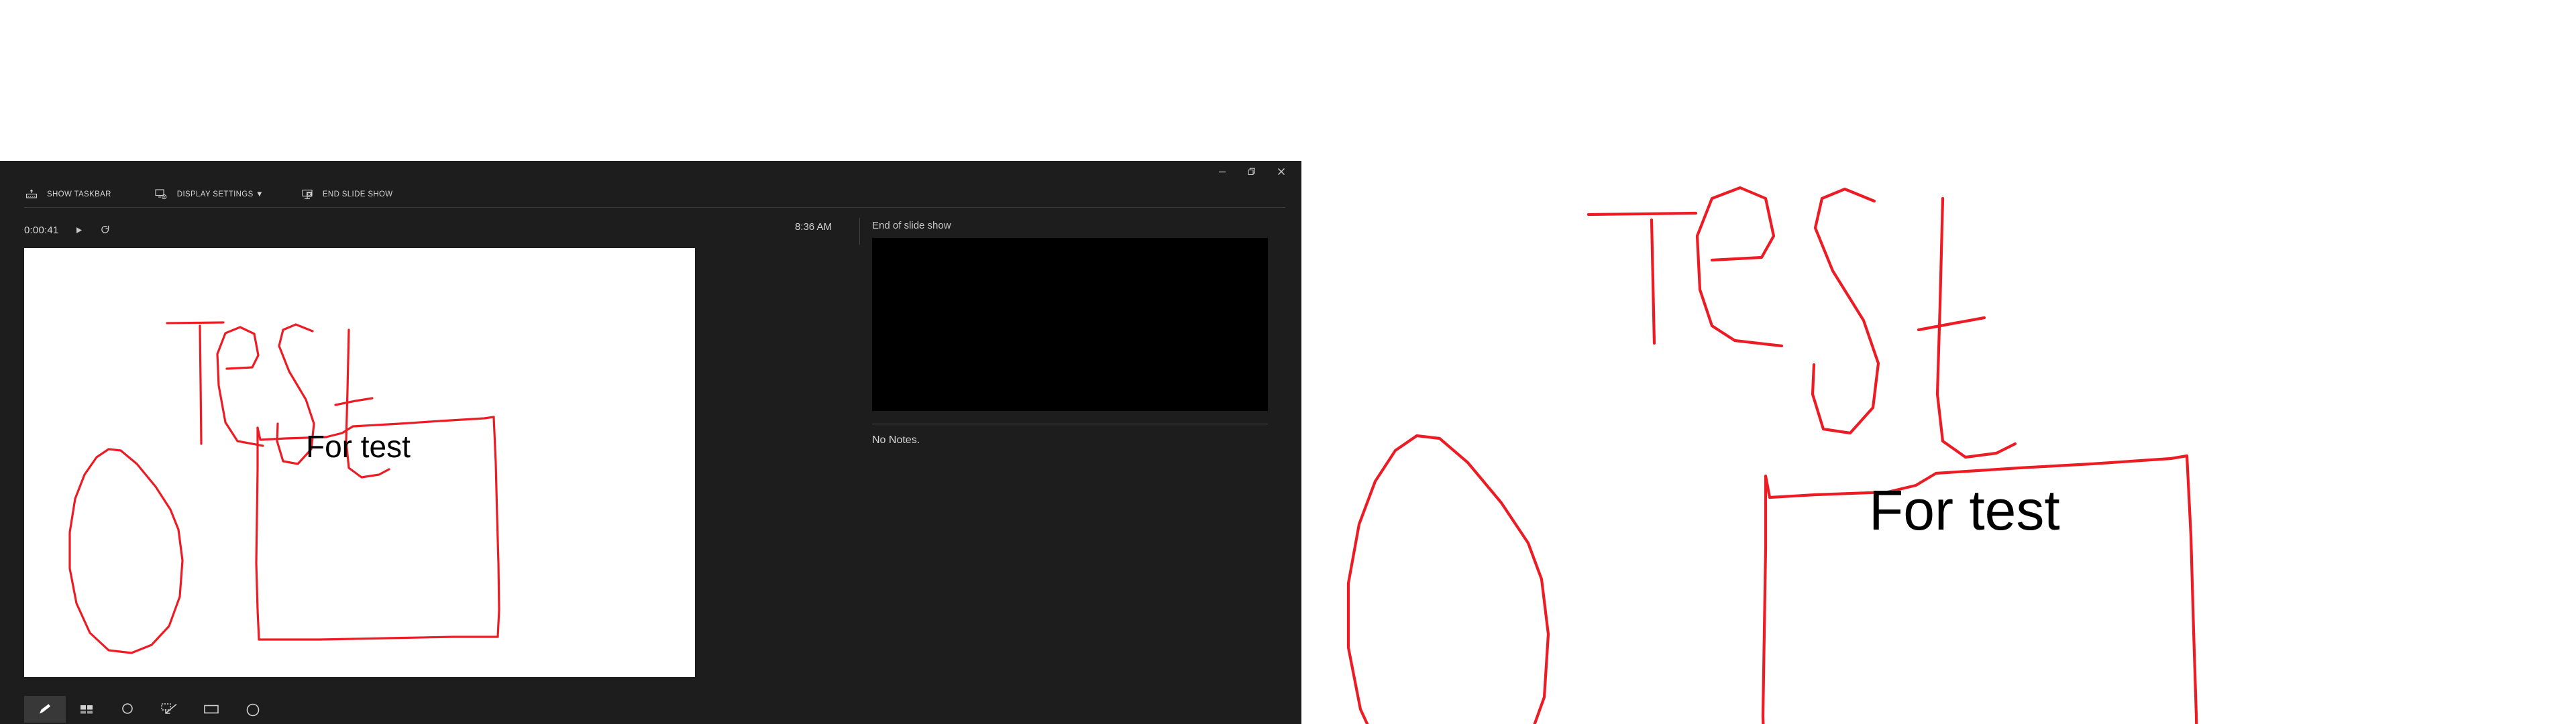 Image resolution: width=2576 pixels, height=724 pixels. What do you see at coordinates (1964, 510) in the screenshot?
I see `projected-slide-text-for-test: For test` at bounding box center [1964, 510].